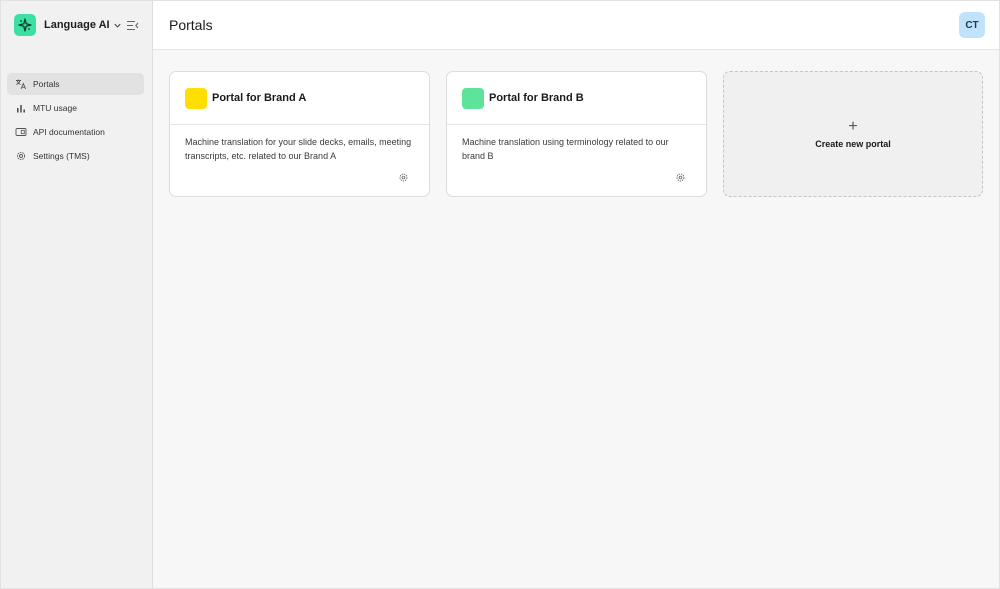  I want to click on sidebar-item-mtu-usage: MTU usage, so click(75, 108).